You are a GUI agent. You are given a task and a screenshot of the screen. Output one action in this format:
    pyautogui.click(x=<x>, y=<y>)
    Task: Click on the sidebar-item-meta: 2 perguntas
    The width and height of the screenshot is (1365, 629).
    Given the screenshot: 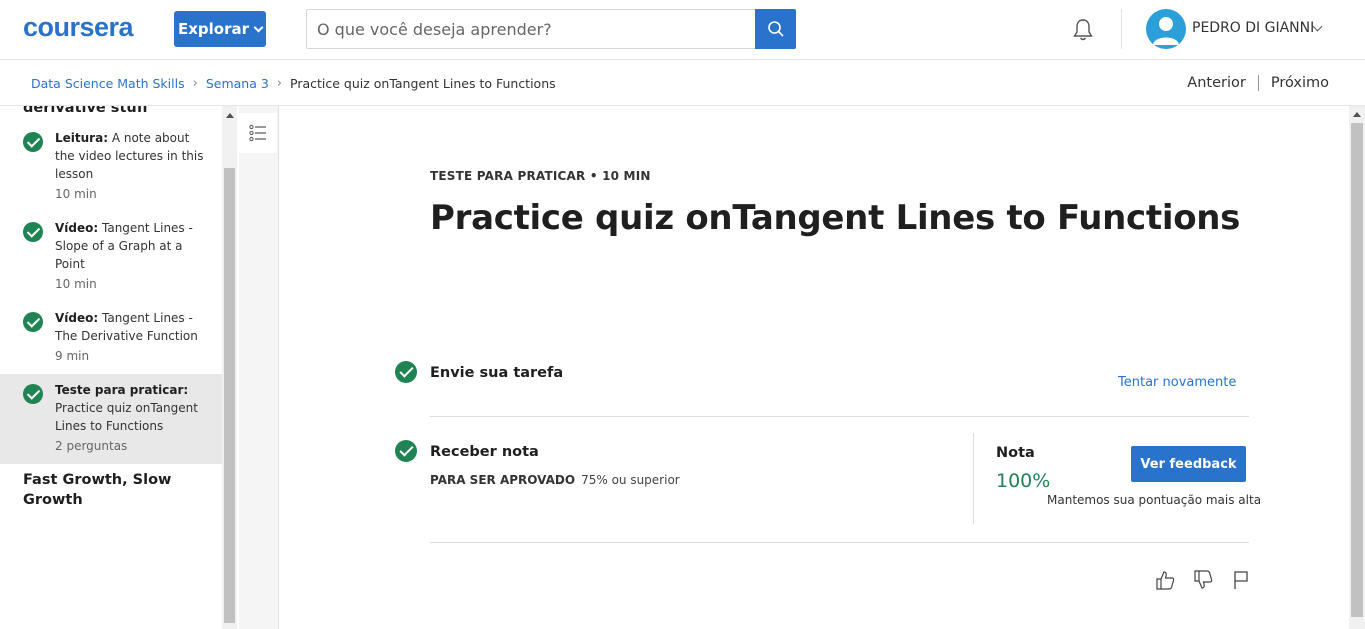 What is the action you would take?
    pyautogui.click(x=91, y=446)
    